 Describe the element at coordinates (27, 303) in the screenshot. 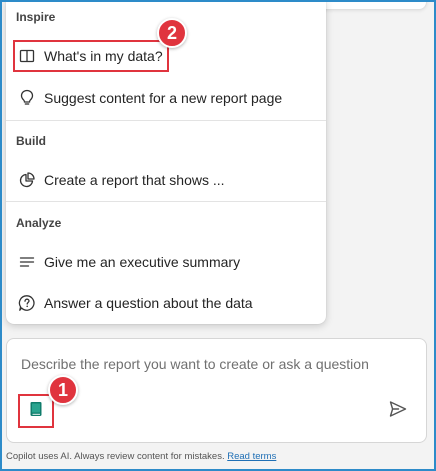

I see `question-bubble-icon` at that location.